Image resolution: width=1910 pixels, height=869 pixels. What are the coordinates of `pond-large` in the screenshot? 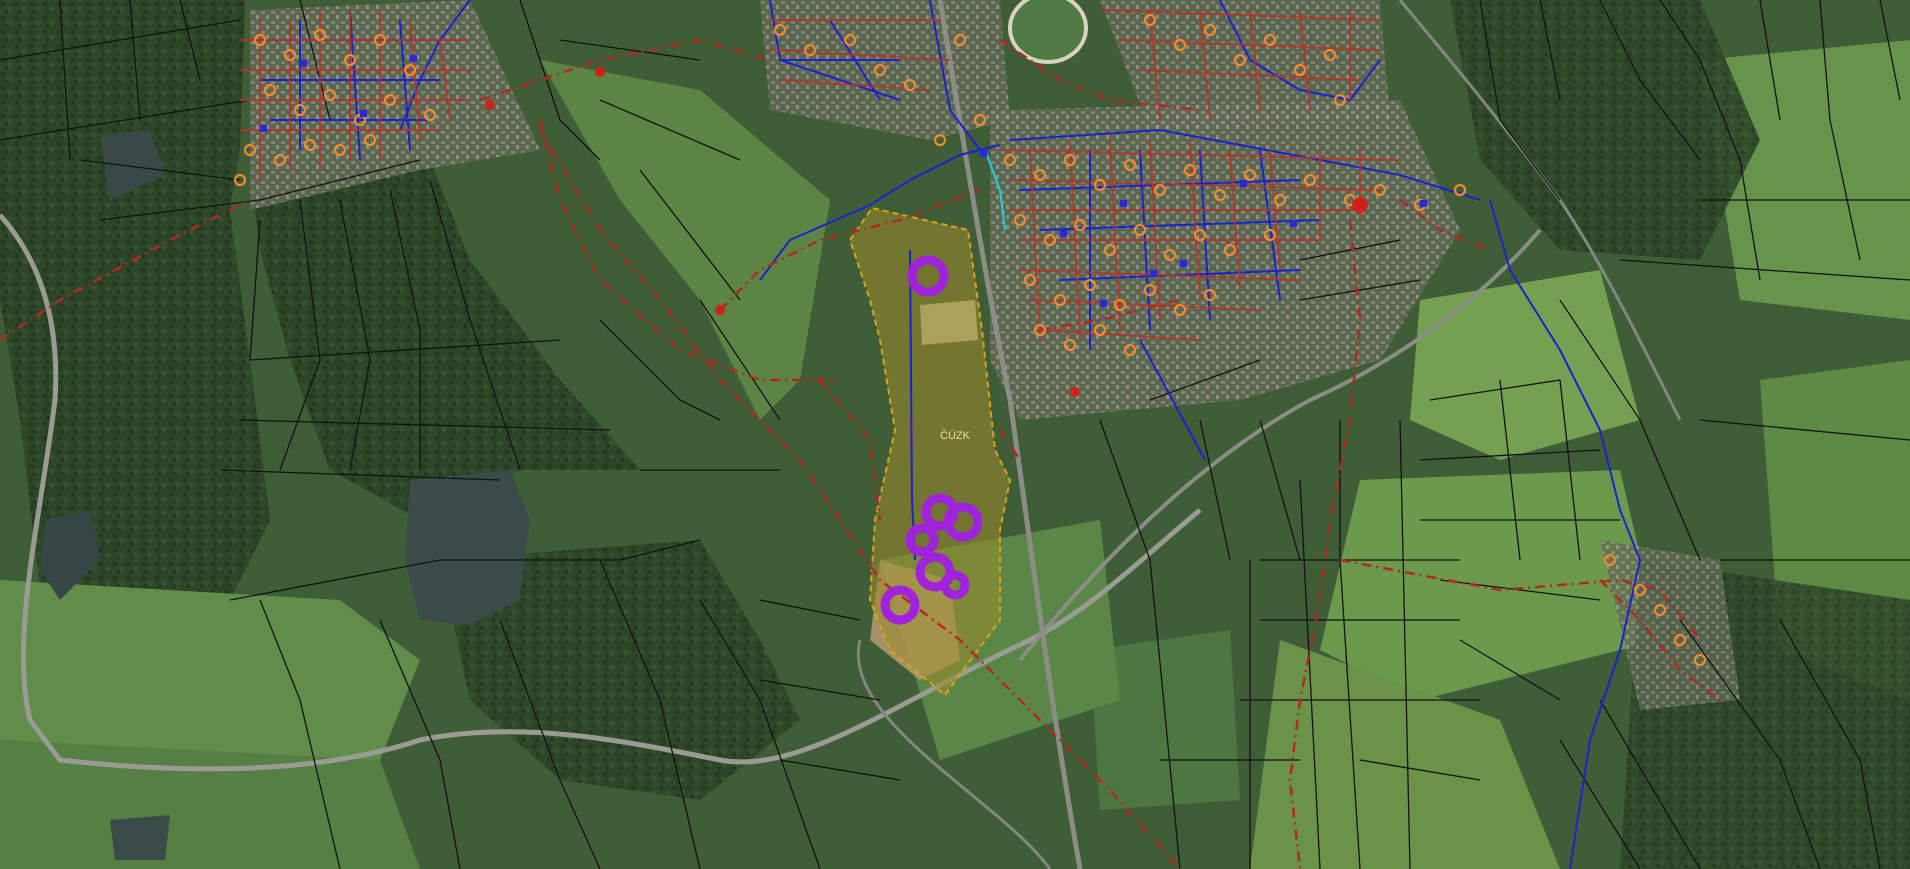 It's located at (467, 547).